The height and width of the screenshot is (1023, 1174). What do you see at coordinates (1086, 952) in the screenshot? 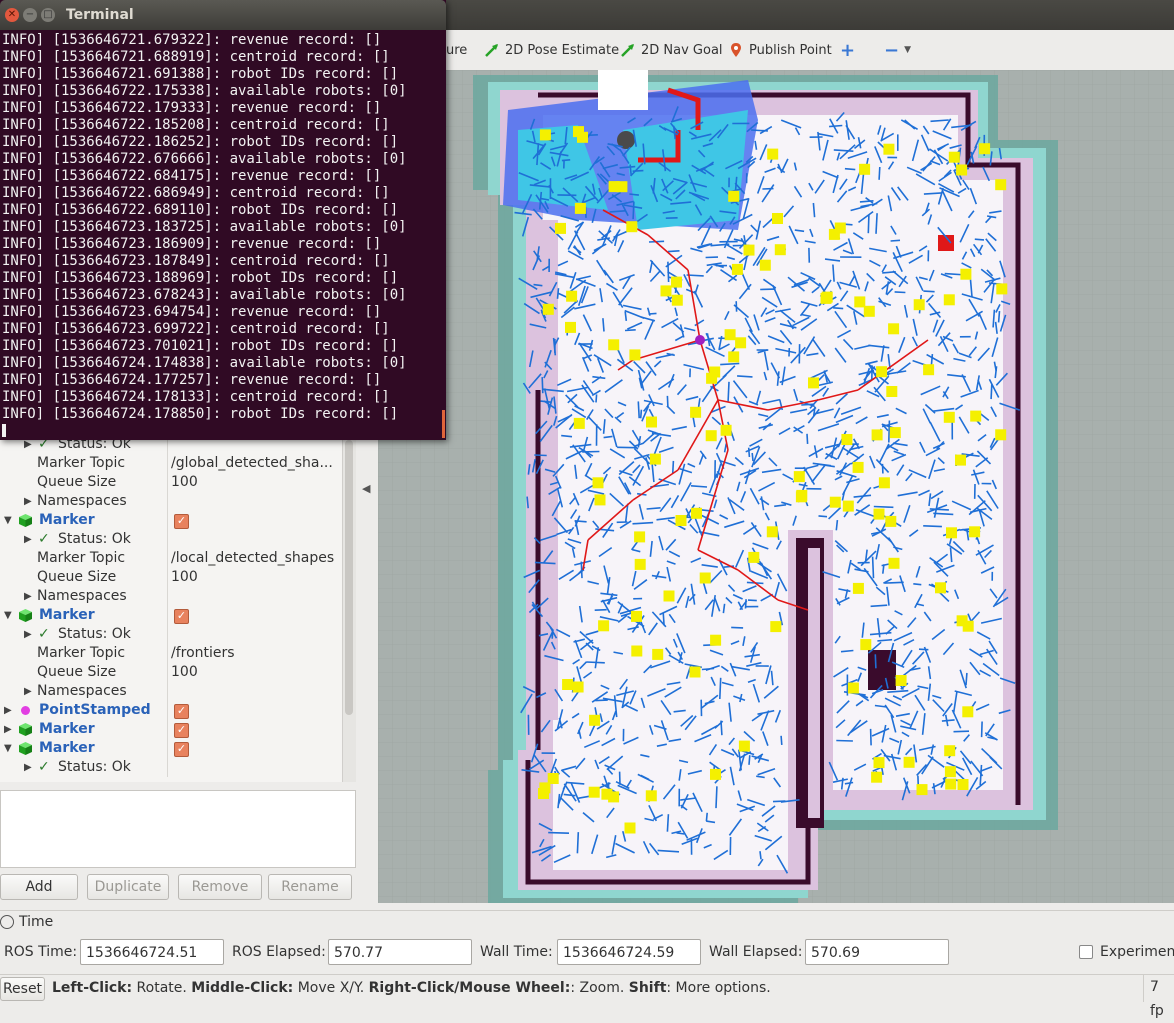
I see `experimental-checkbox` at bounding box center [1086, 952].